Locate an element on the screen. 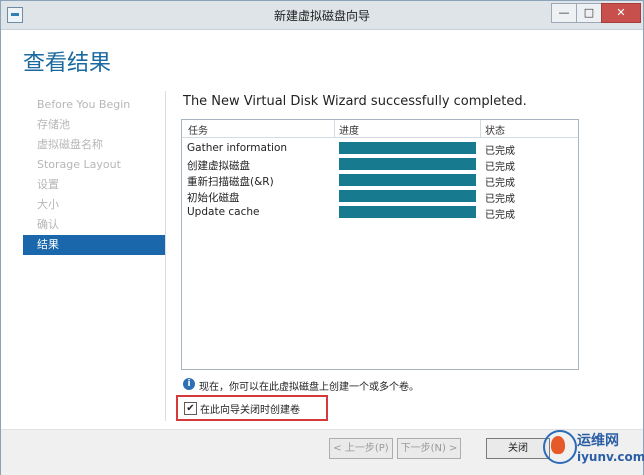 The image size is (644, 475). close-button: 关闭 is located at coordinates (518, 448).